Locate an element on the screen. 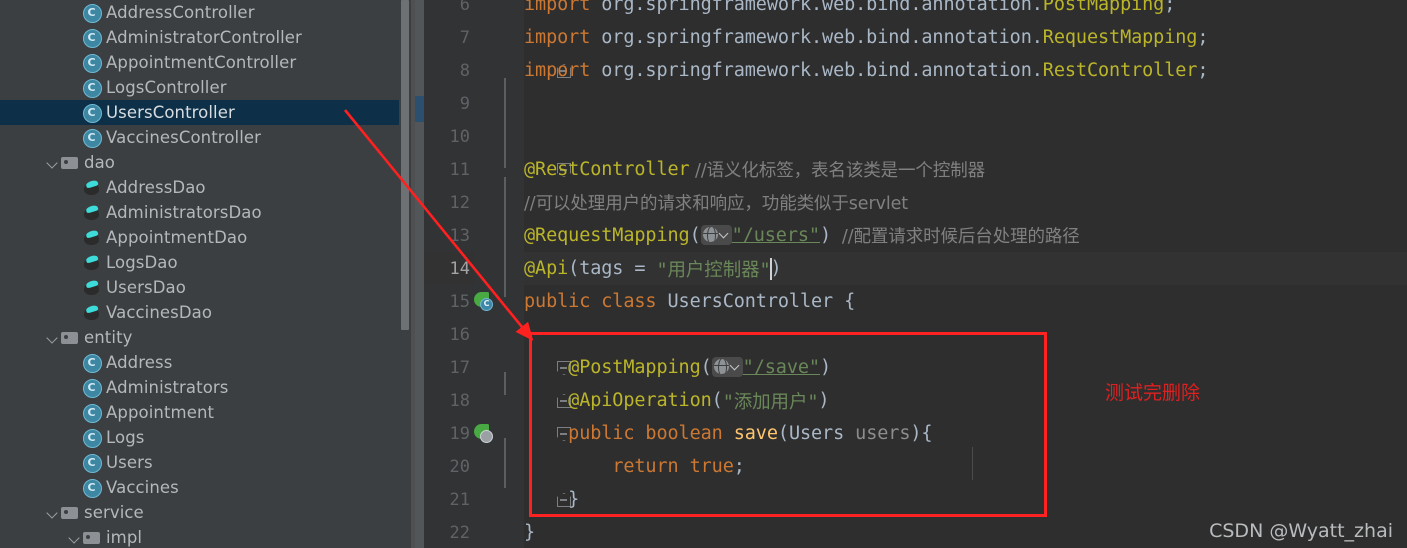  code-line-9: 9 is located at coordinates (911, 103).